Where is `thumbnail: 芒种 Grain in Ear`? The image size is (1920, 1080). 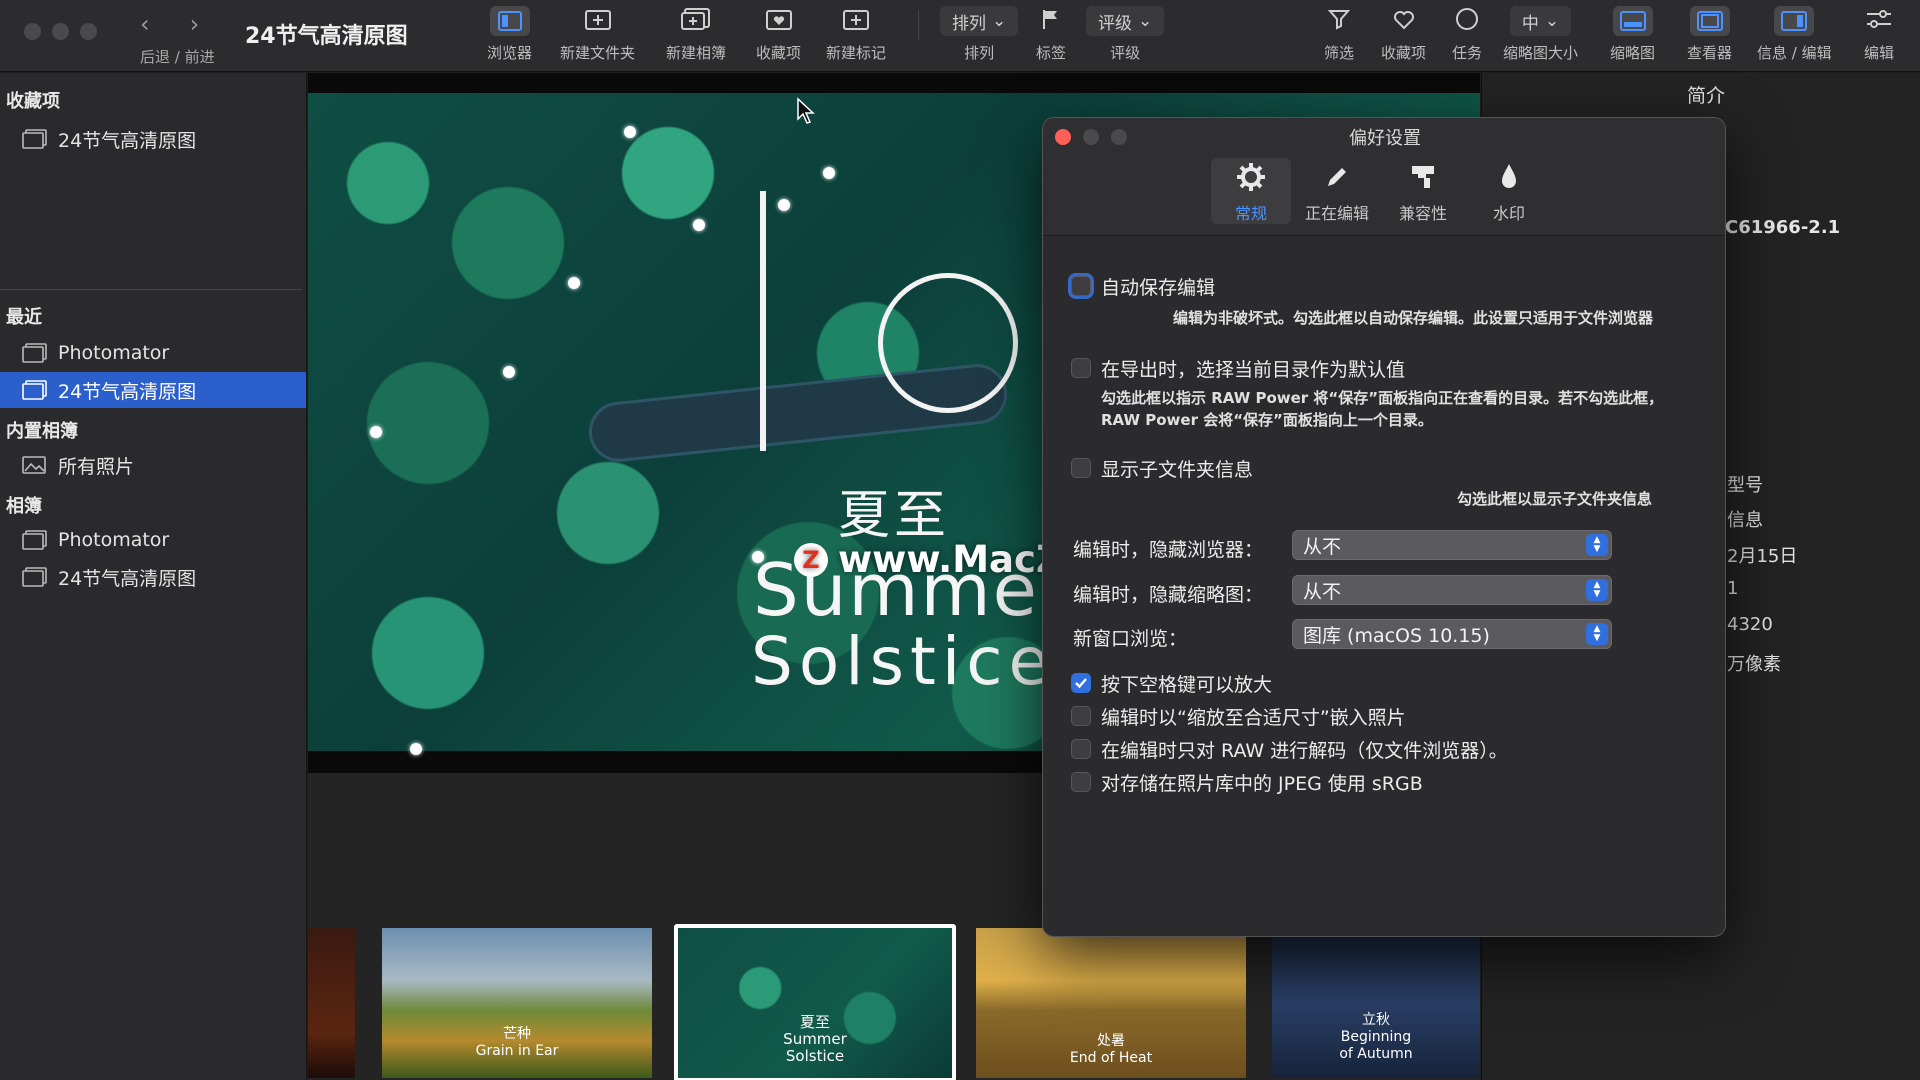 thumbnail: 芒种 Grain in Ear is located at coordinates (517, 1003).